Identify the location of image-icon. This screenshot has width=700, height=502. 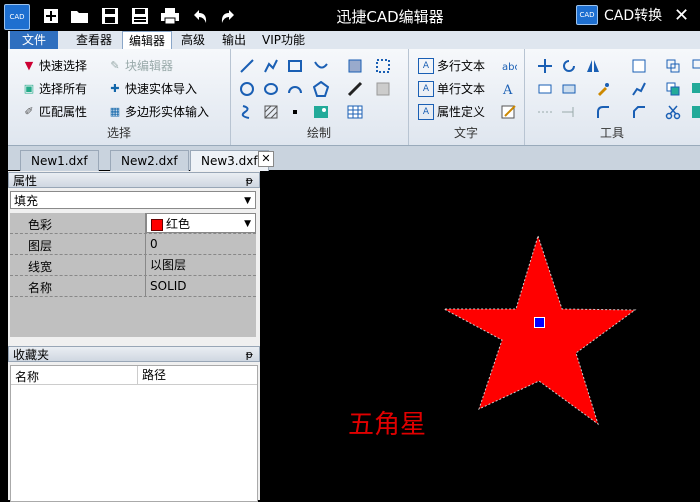
(321, 112).